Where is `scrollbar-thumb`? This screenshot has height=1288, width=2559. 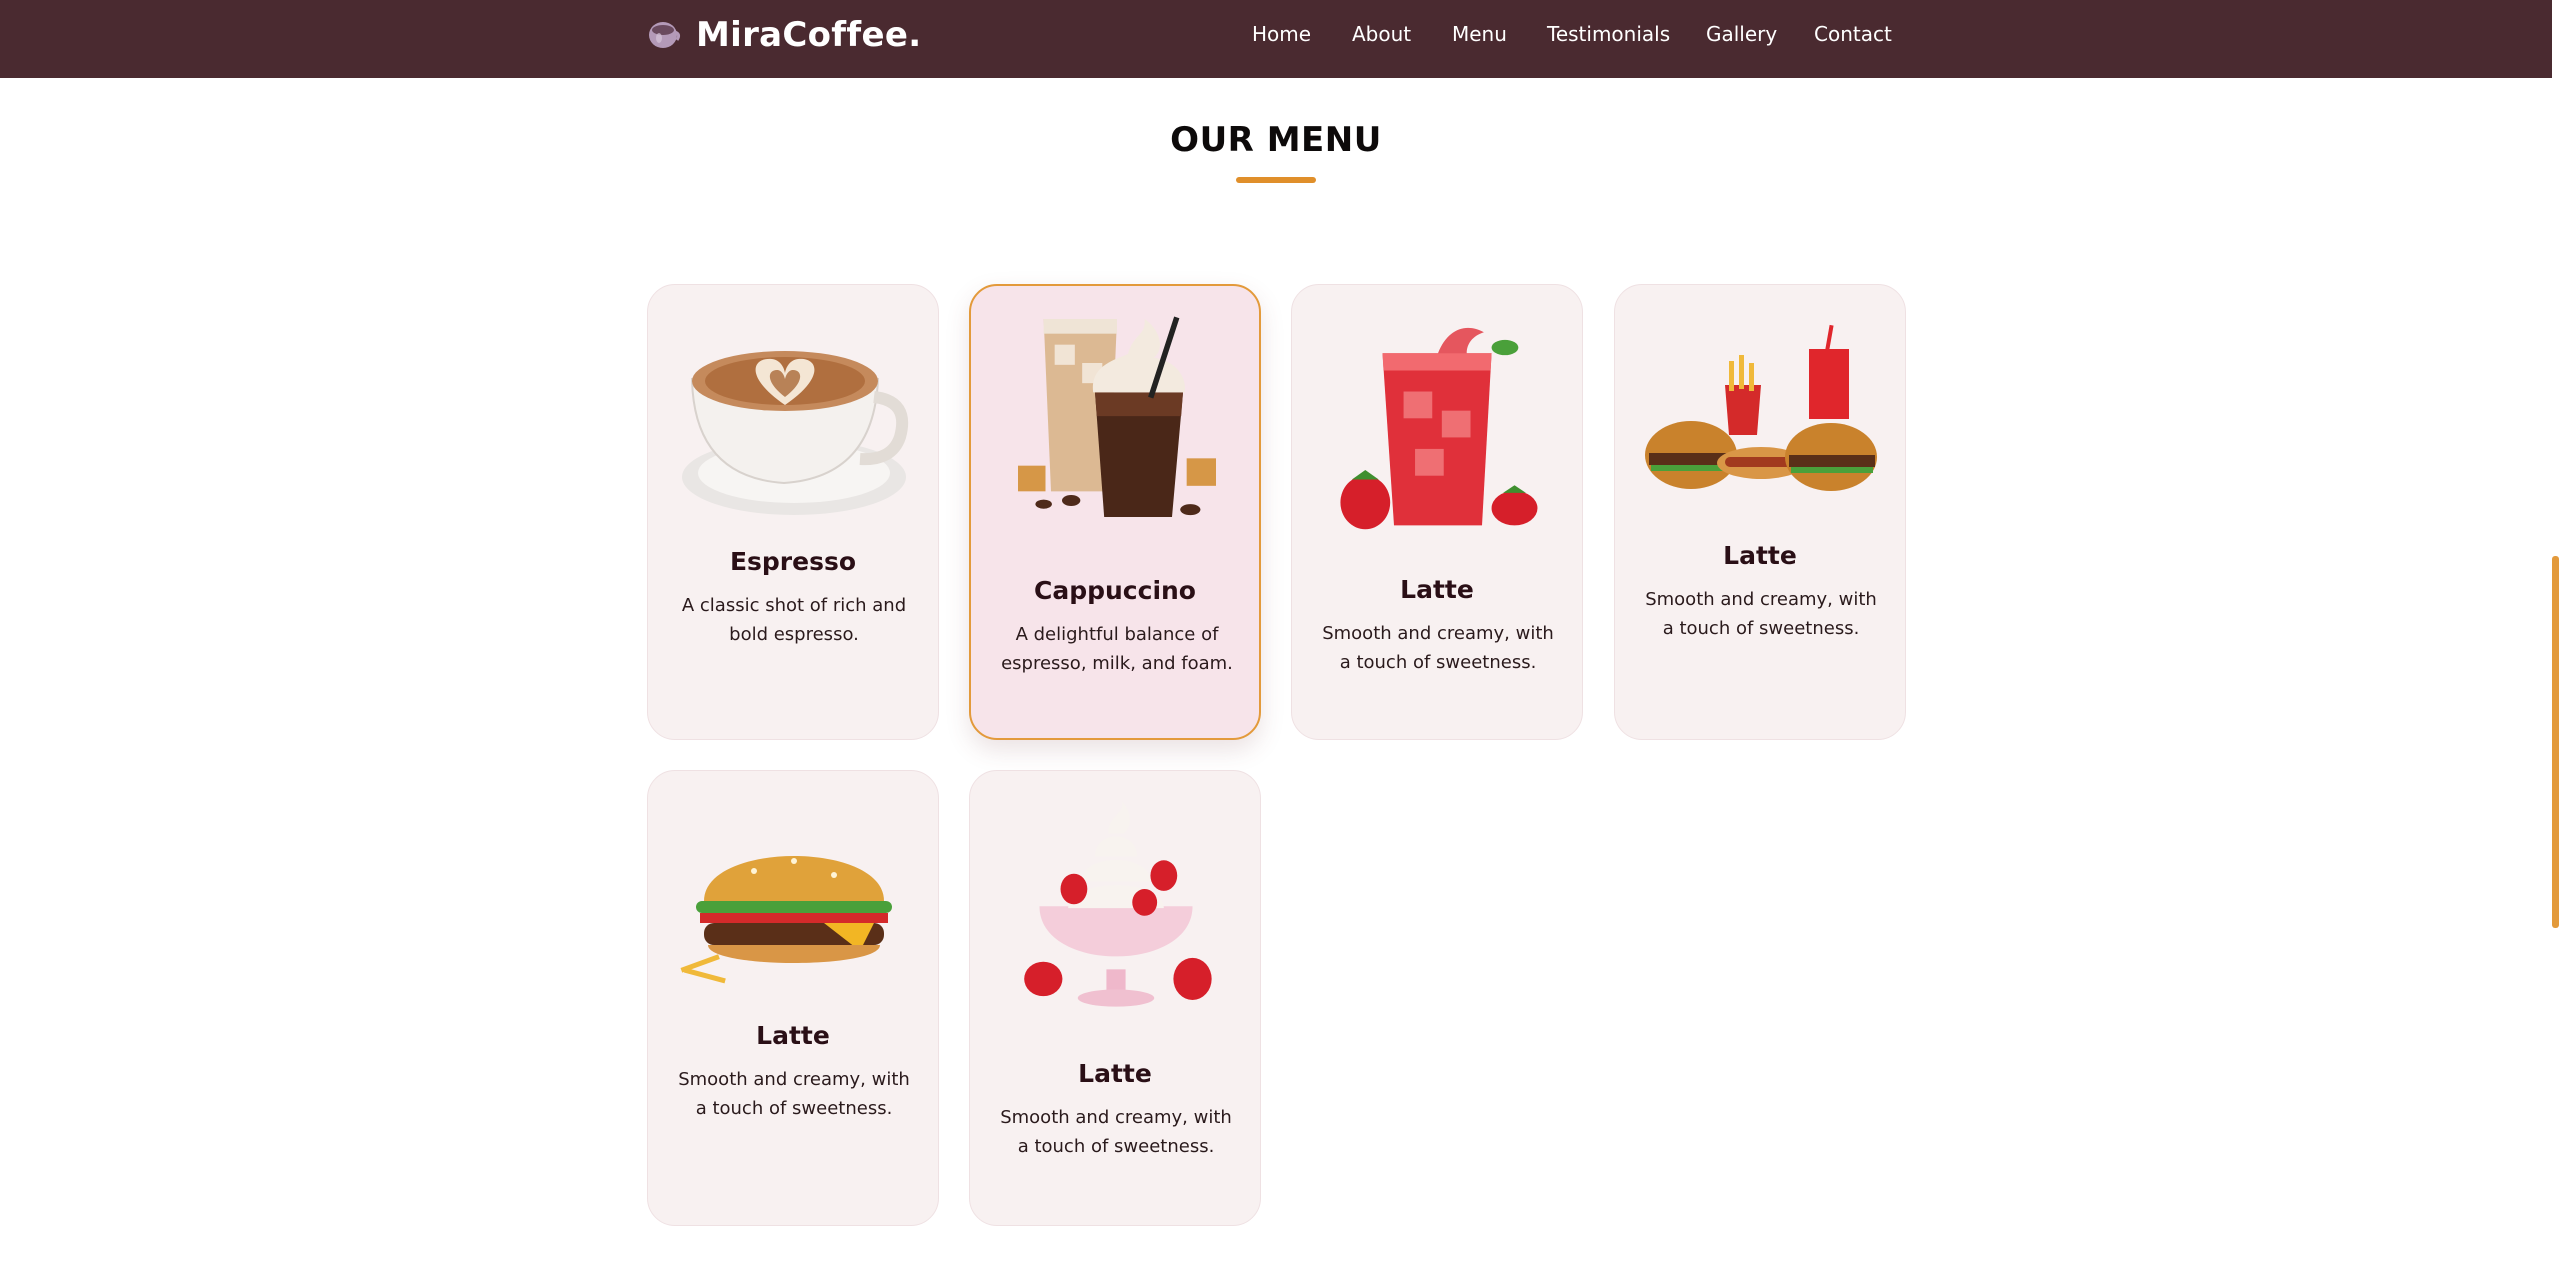
scrollbar-thumb is located at coordinates (2555, 742).